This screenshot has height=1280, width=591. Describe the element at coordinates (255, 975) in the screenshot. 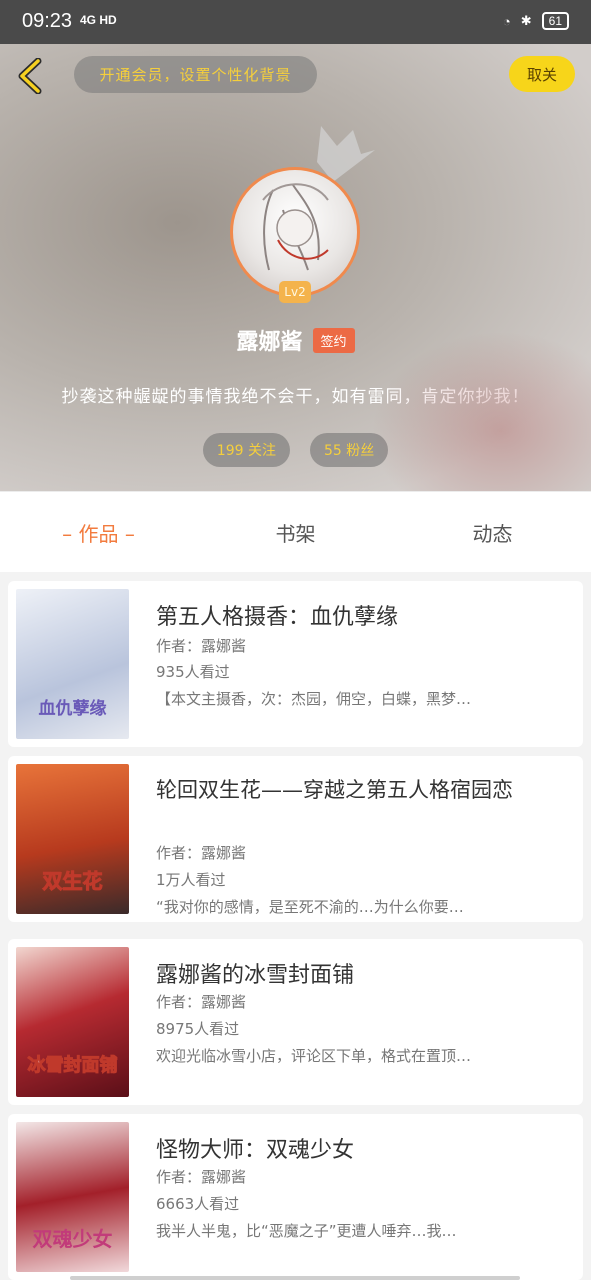

I see `book-title: 露娜酱的冰雪封面铺` at that location.